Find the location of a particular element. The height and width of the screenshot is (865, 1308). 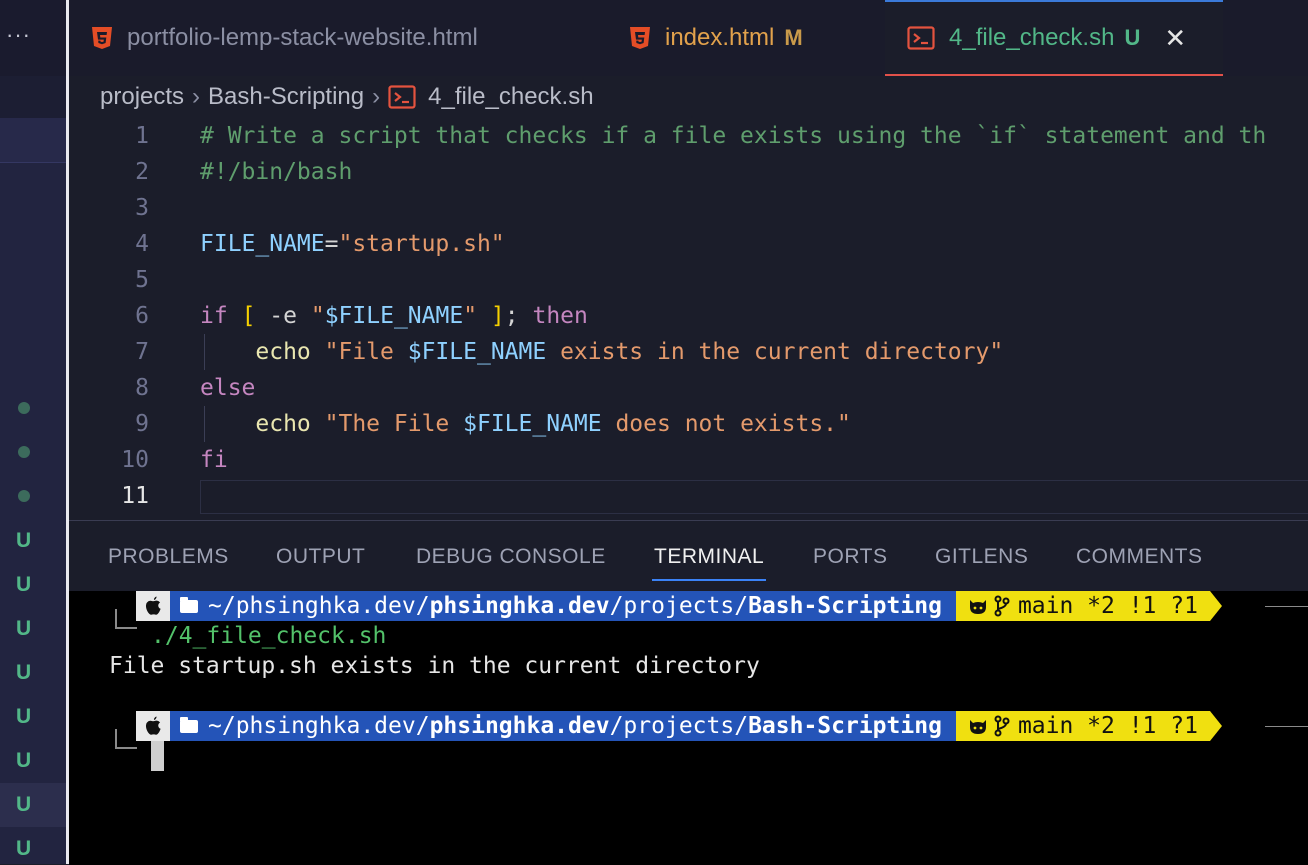

line-number: 8 is located at coordinates (142, 388).